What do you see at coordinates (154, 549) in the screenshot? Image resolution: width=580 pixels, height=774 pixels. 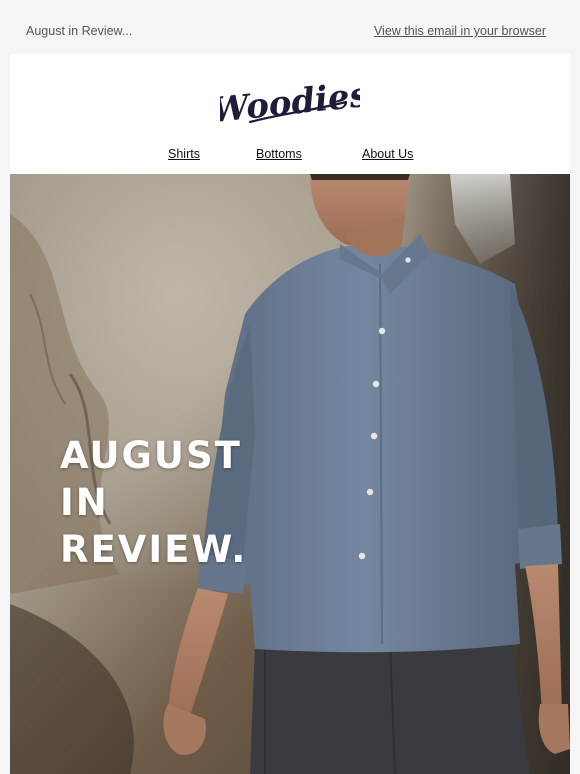 I see `hero-title-line-3: REVIEW.` at bounding box center [154, 549].